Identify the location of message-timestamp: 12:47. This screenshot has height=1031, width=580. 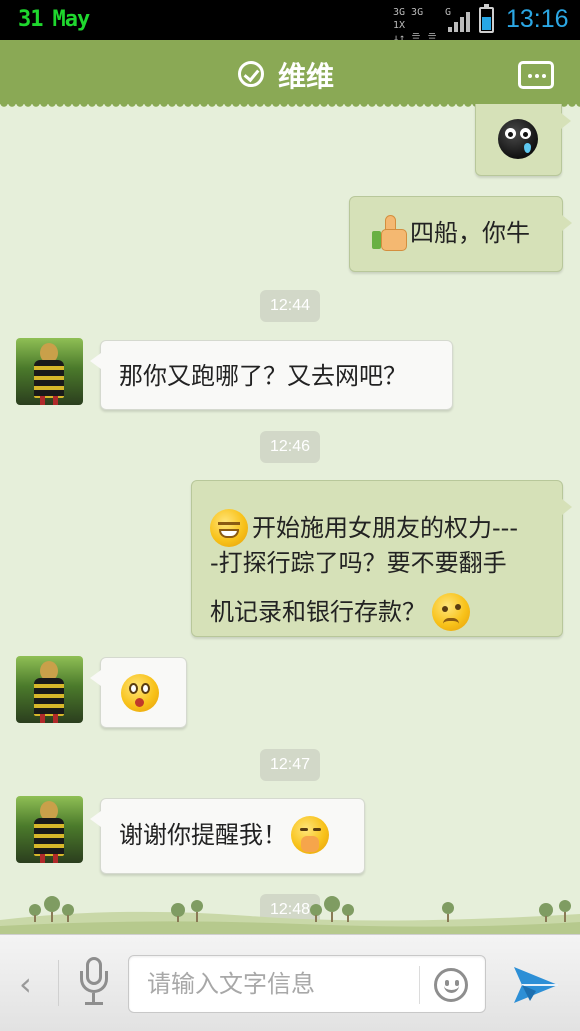
(290, 765).